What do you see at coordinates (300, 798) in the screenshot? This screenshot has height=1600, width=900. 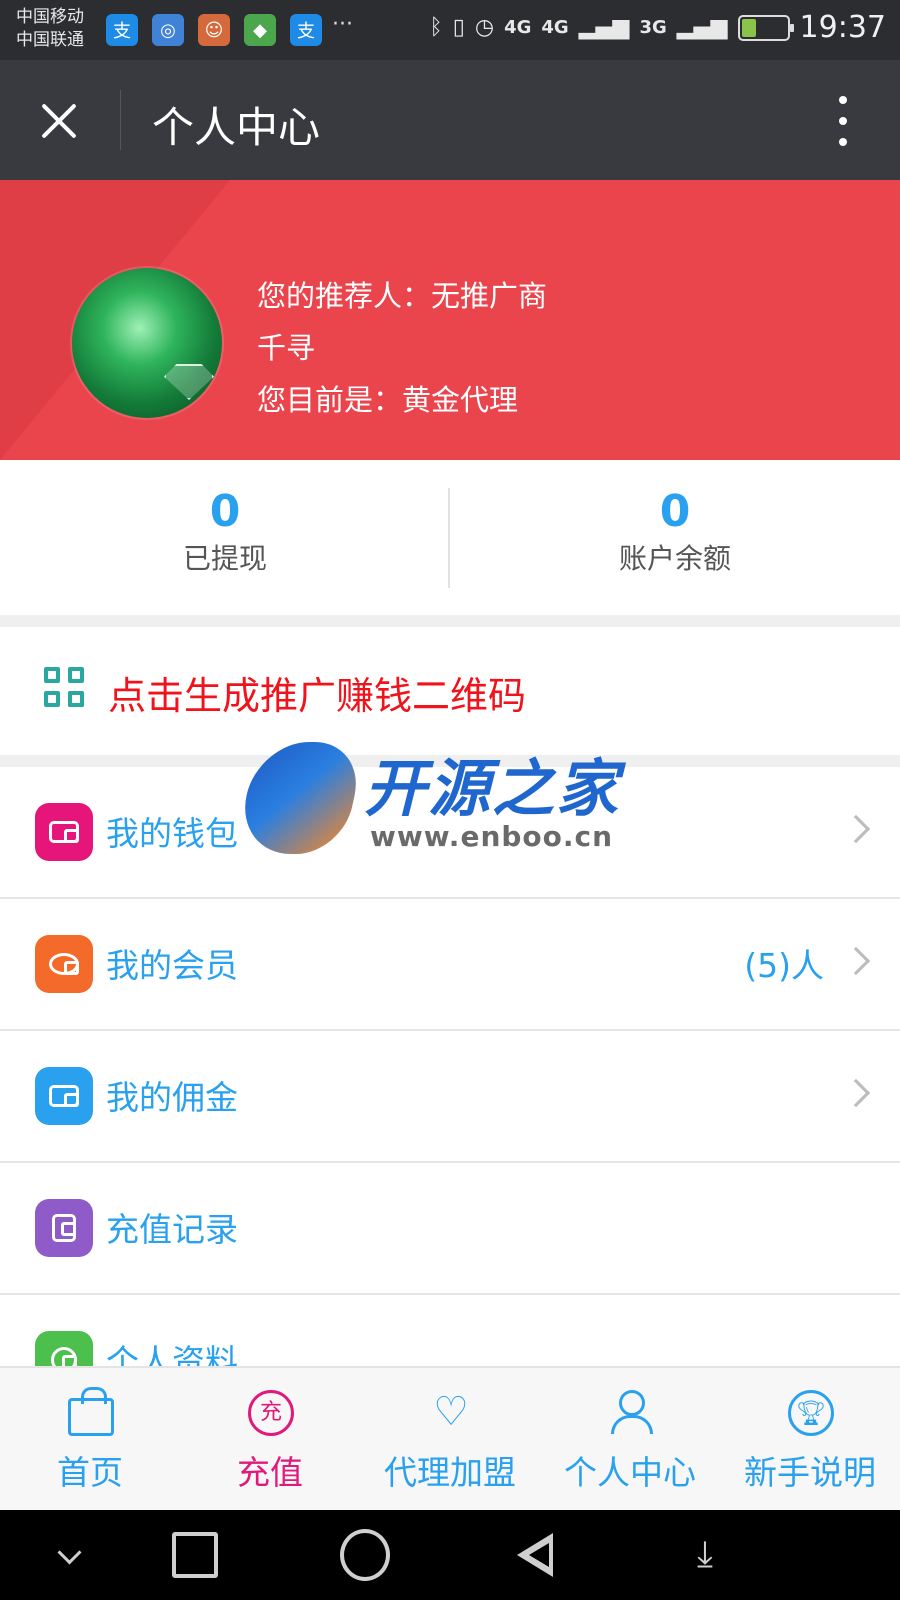 I see `watermark-logo-icon` at bounding box center [300, 798].